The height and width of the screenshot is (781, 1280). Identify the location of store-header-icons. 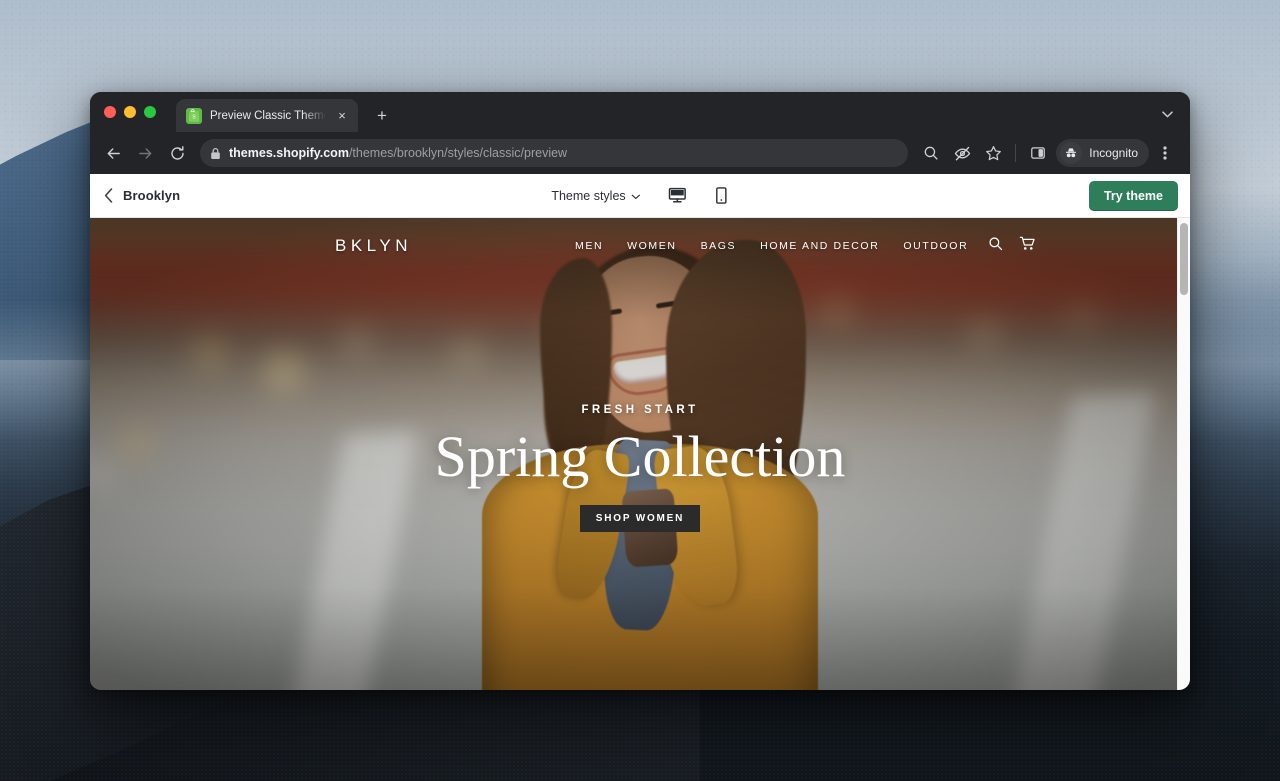
(1012, 246).